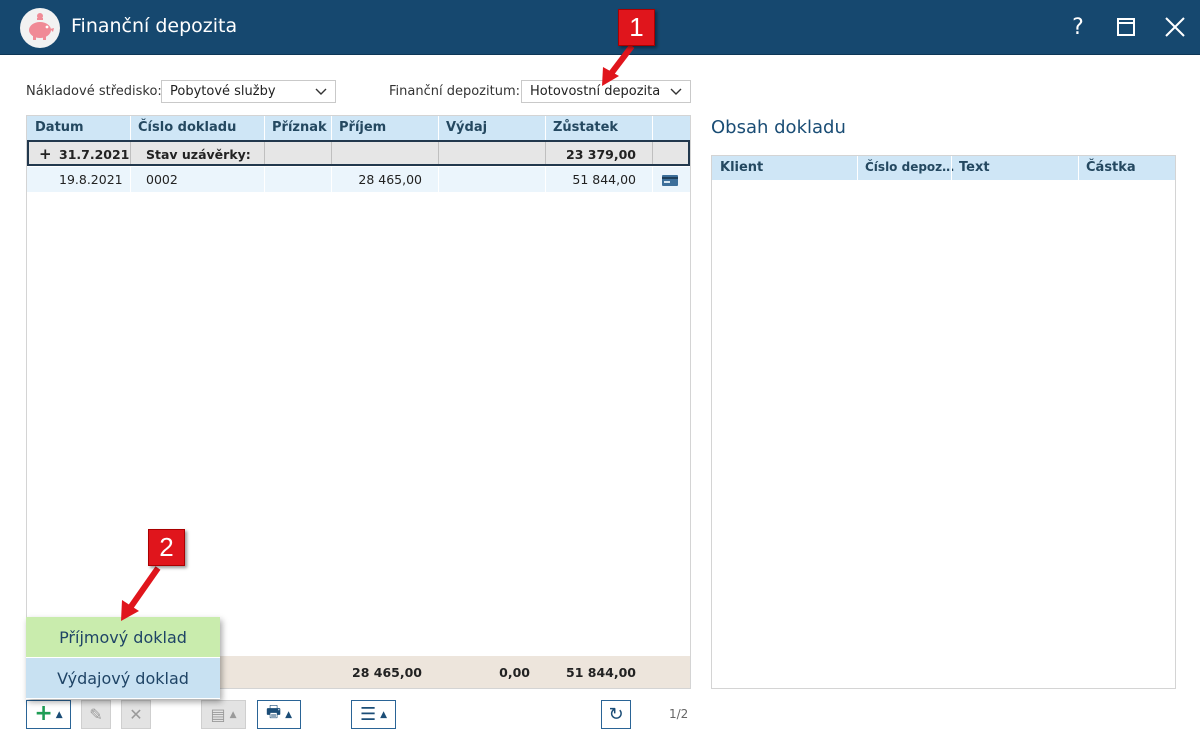 The width and height of the screenshot is (1200, 750). I want to click on callout-1: 1, so click(636, 27).